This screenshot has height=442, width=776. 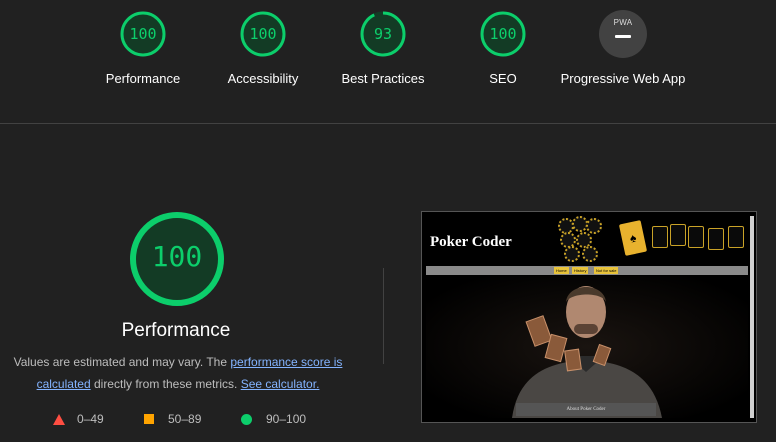 I want to click on gauge-seo: 100 SEO, so click(x=503, y=49).